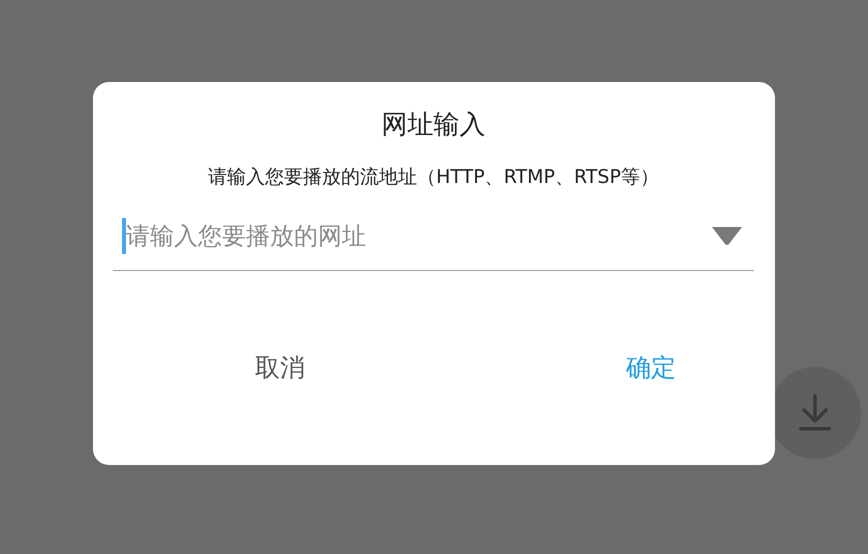  I want to click on url-input-field: 请输入您要播放的网址, so click(418, 236).